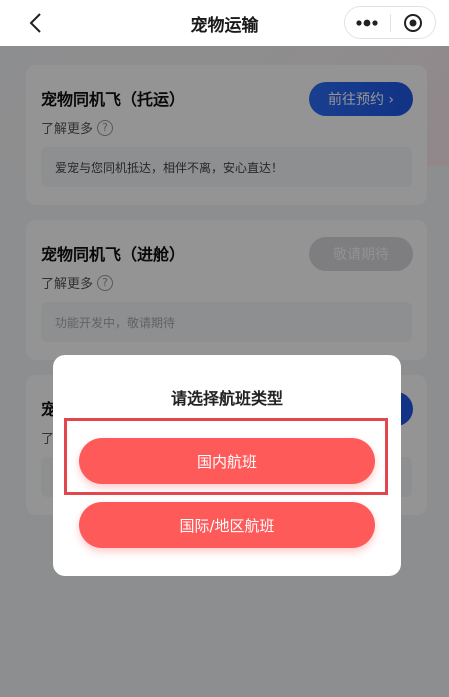 Image resolution: width=449 pixels, height=697 pixels. I want to click on more-dots-icon, so click(367, 22).